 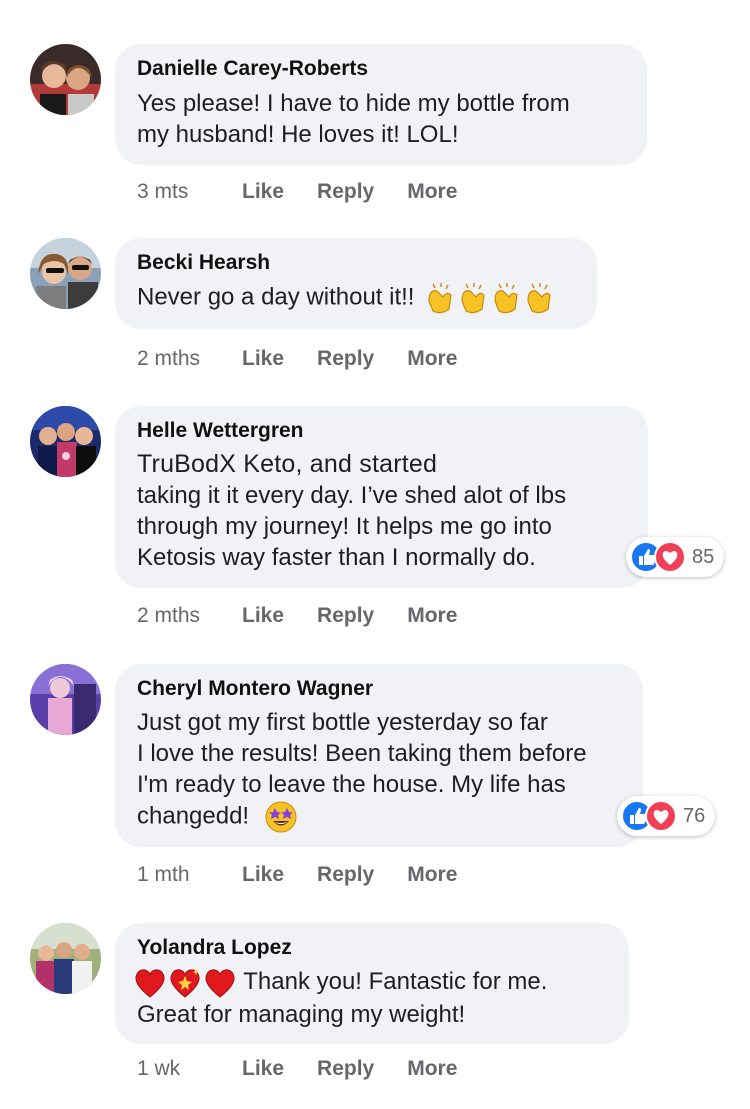 What do you see at coordinates (287, 464) in the screenshot?
I see `comment-line: TruBodX Keto, and started` at bounding box center [287, 464].